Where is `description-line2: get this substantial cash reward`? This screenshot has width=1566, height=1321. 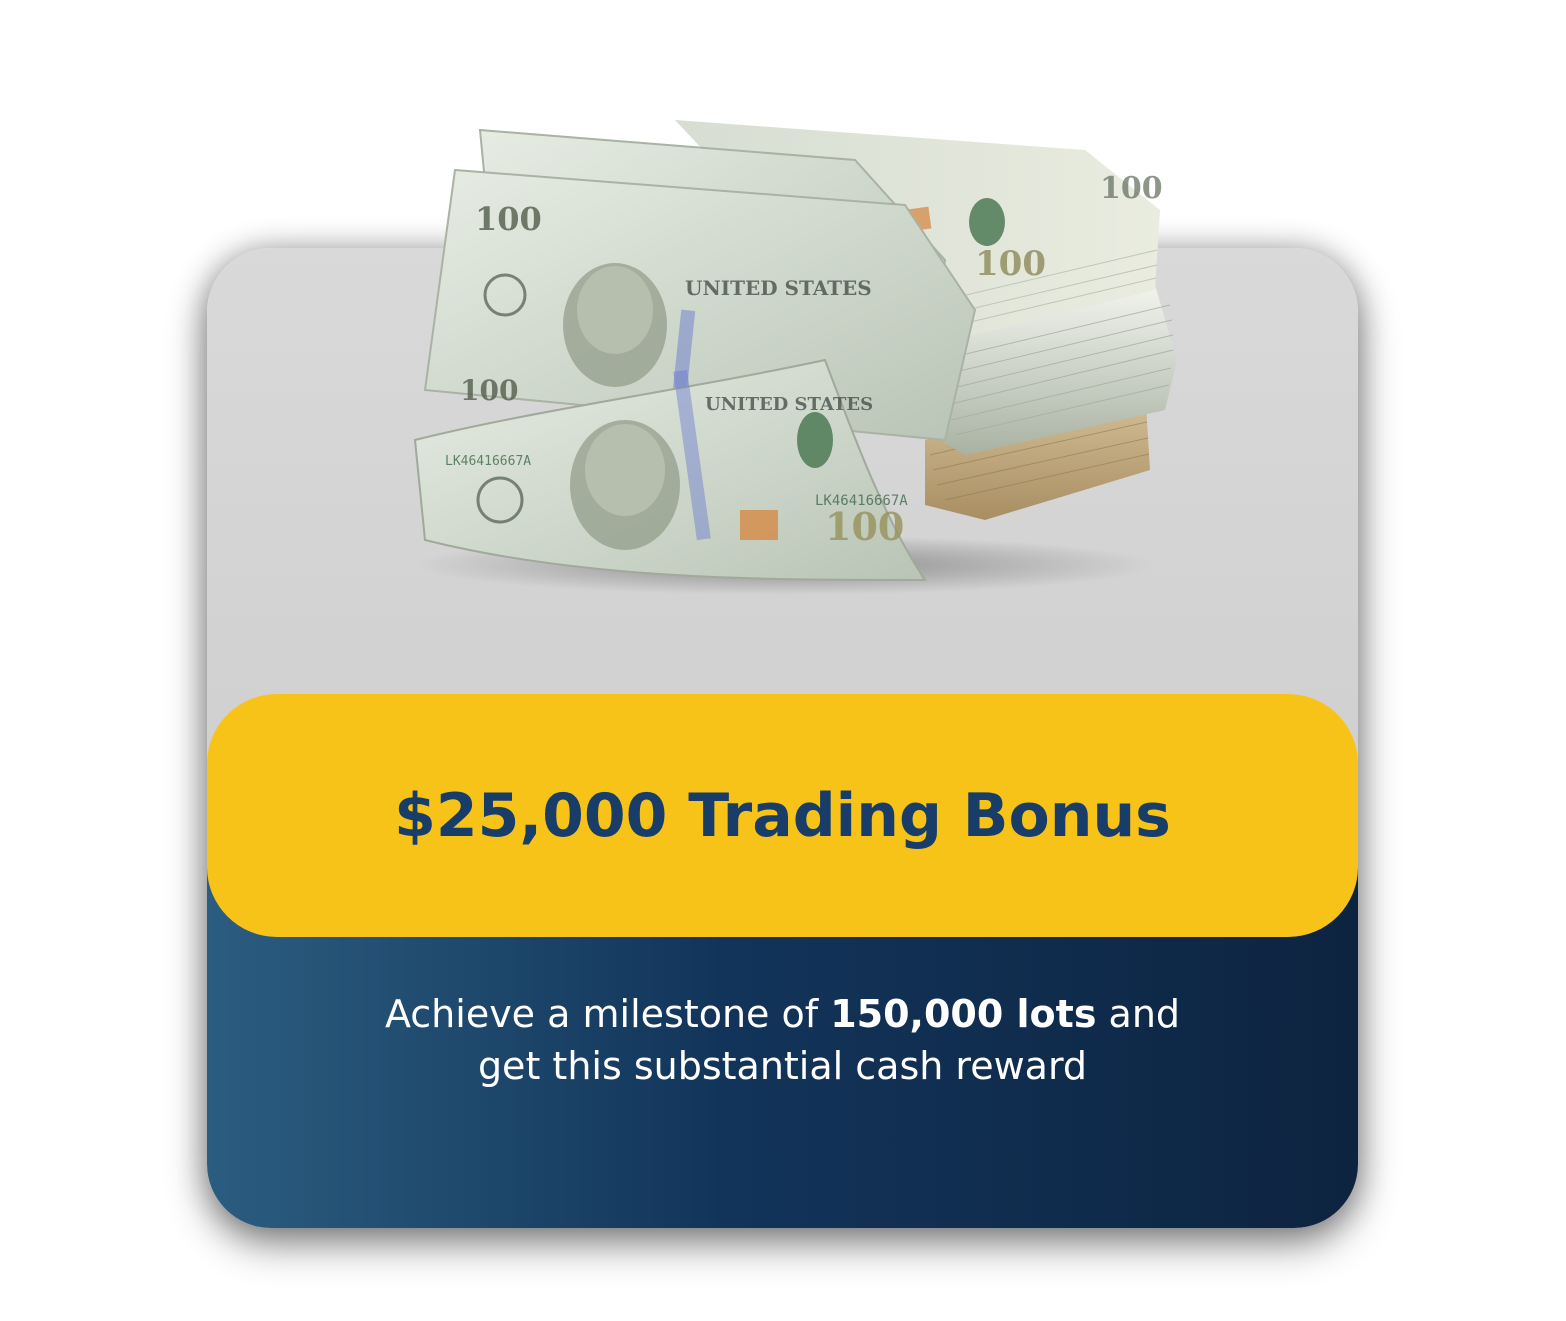
description-line2: get this substantial cash reward is located at coordinates (782, 1066).